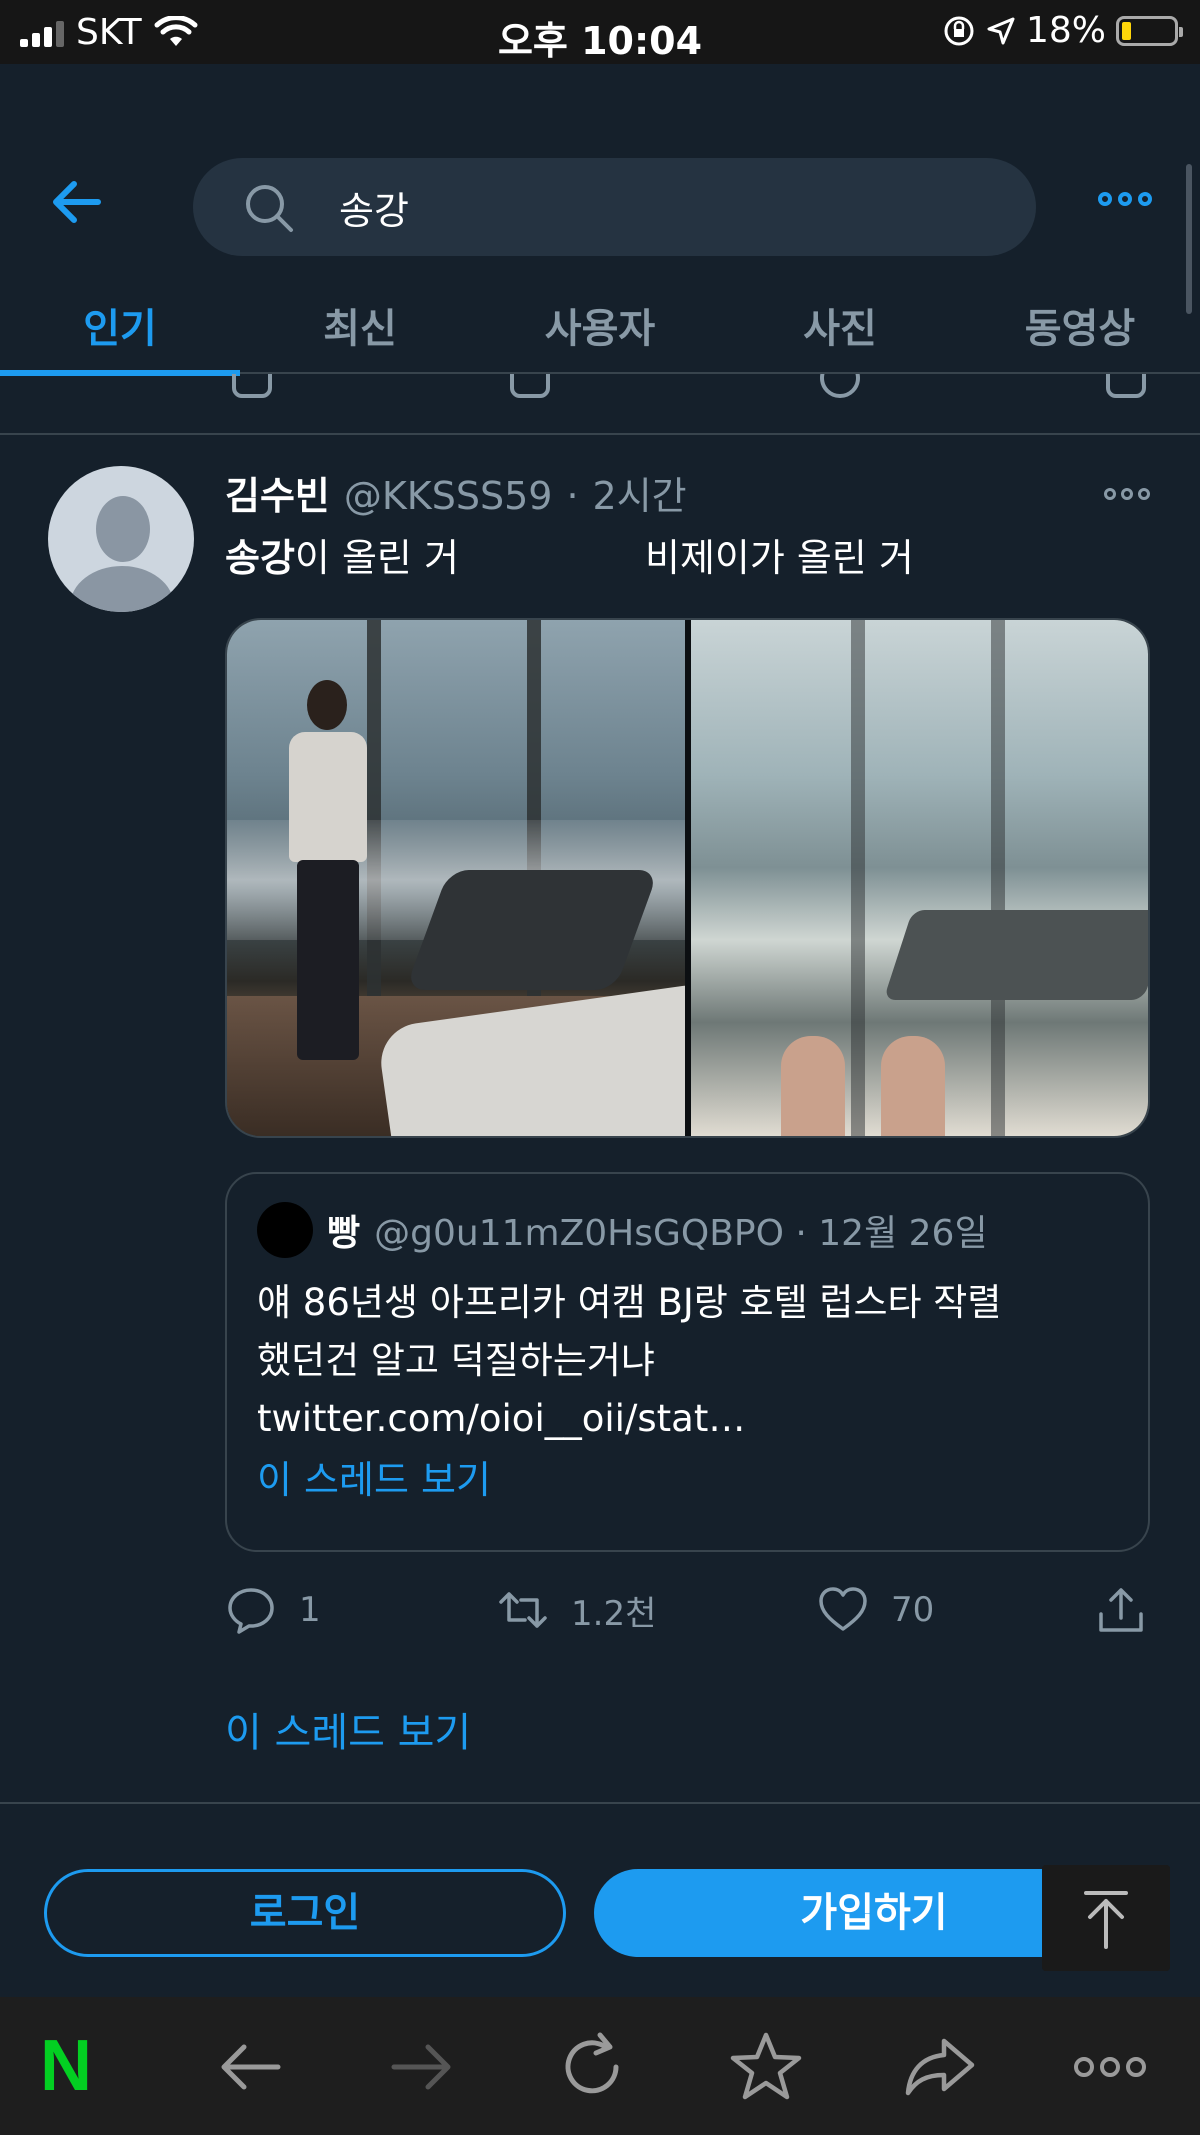 This screenshot has width=1200, height=2135. What do you see at coordinates (285, 1230) in the screenshot?
I see `quoted-avatar` at bounding box center [285, 1230].